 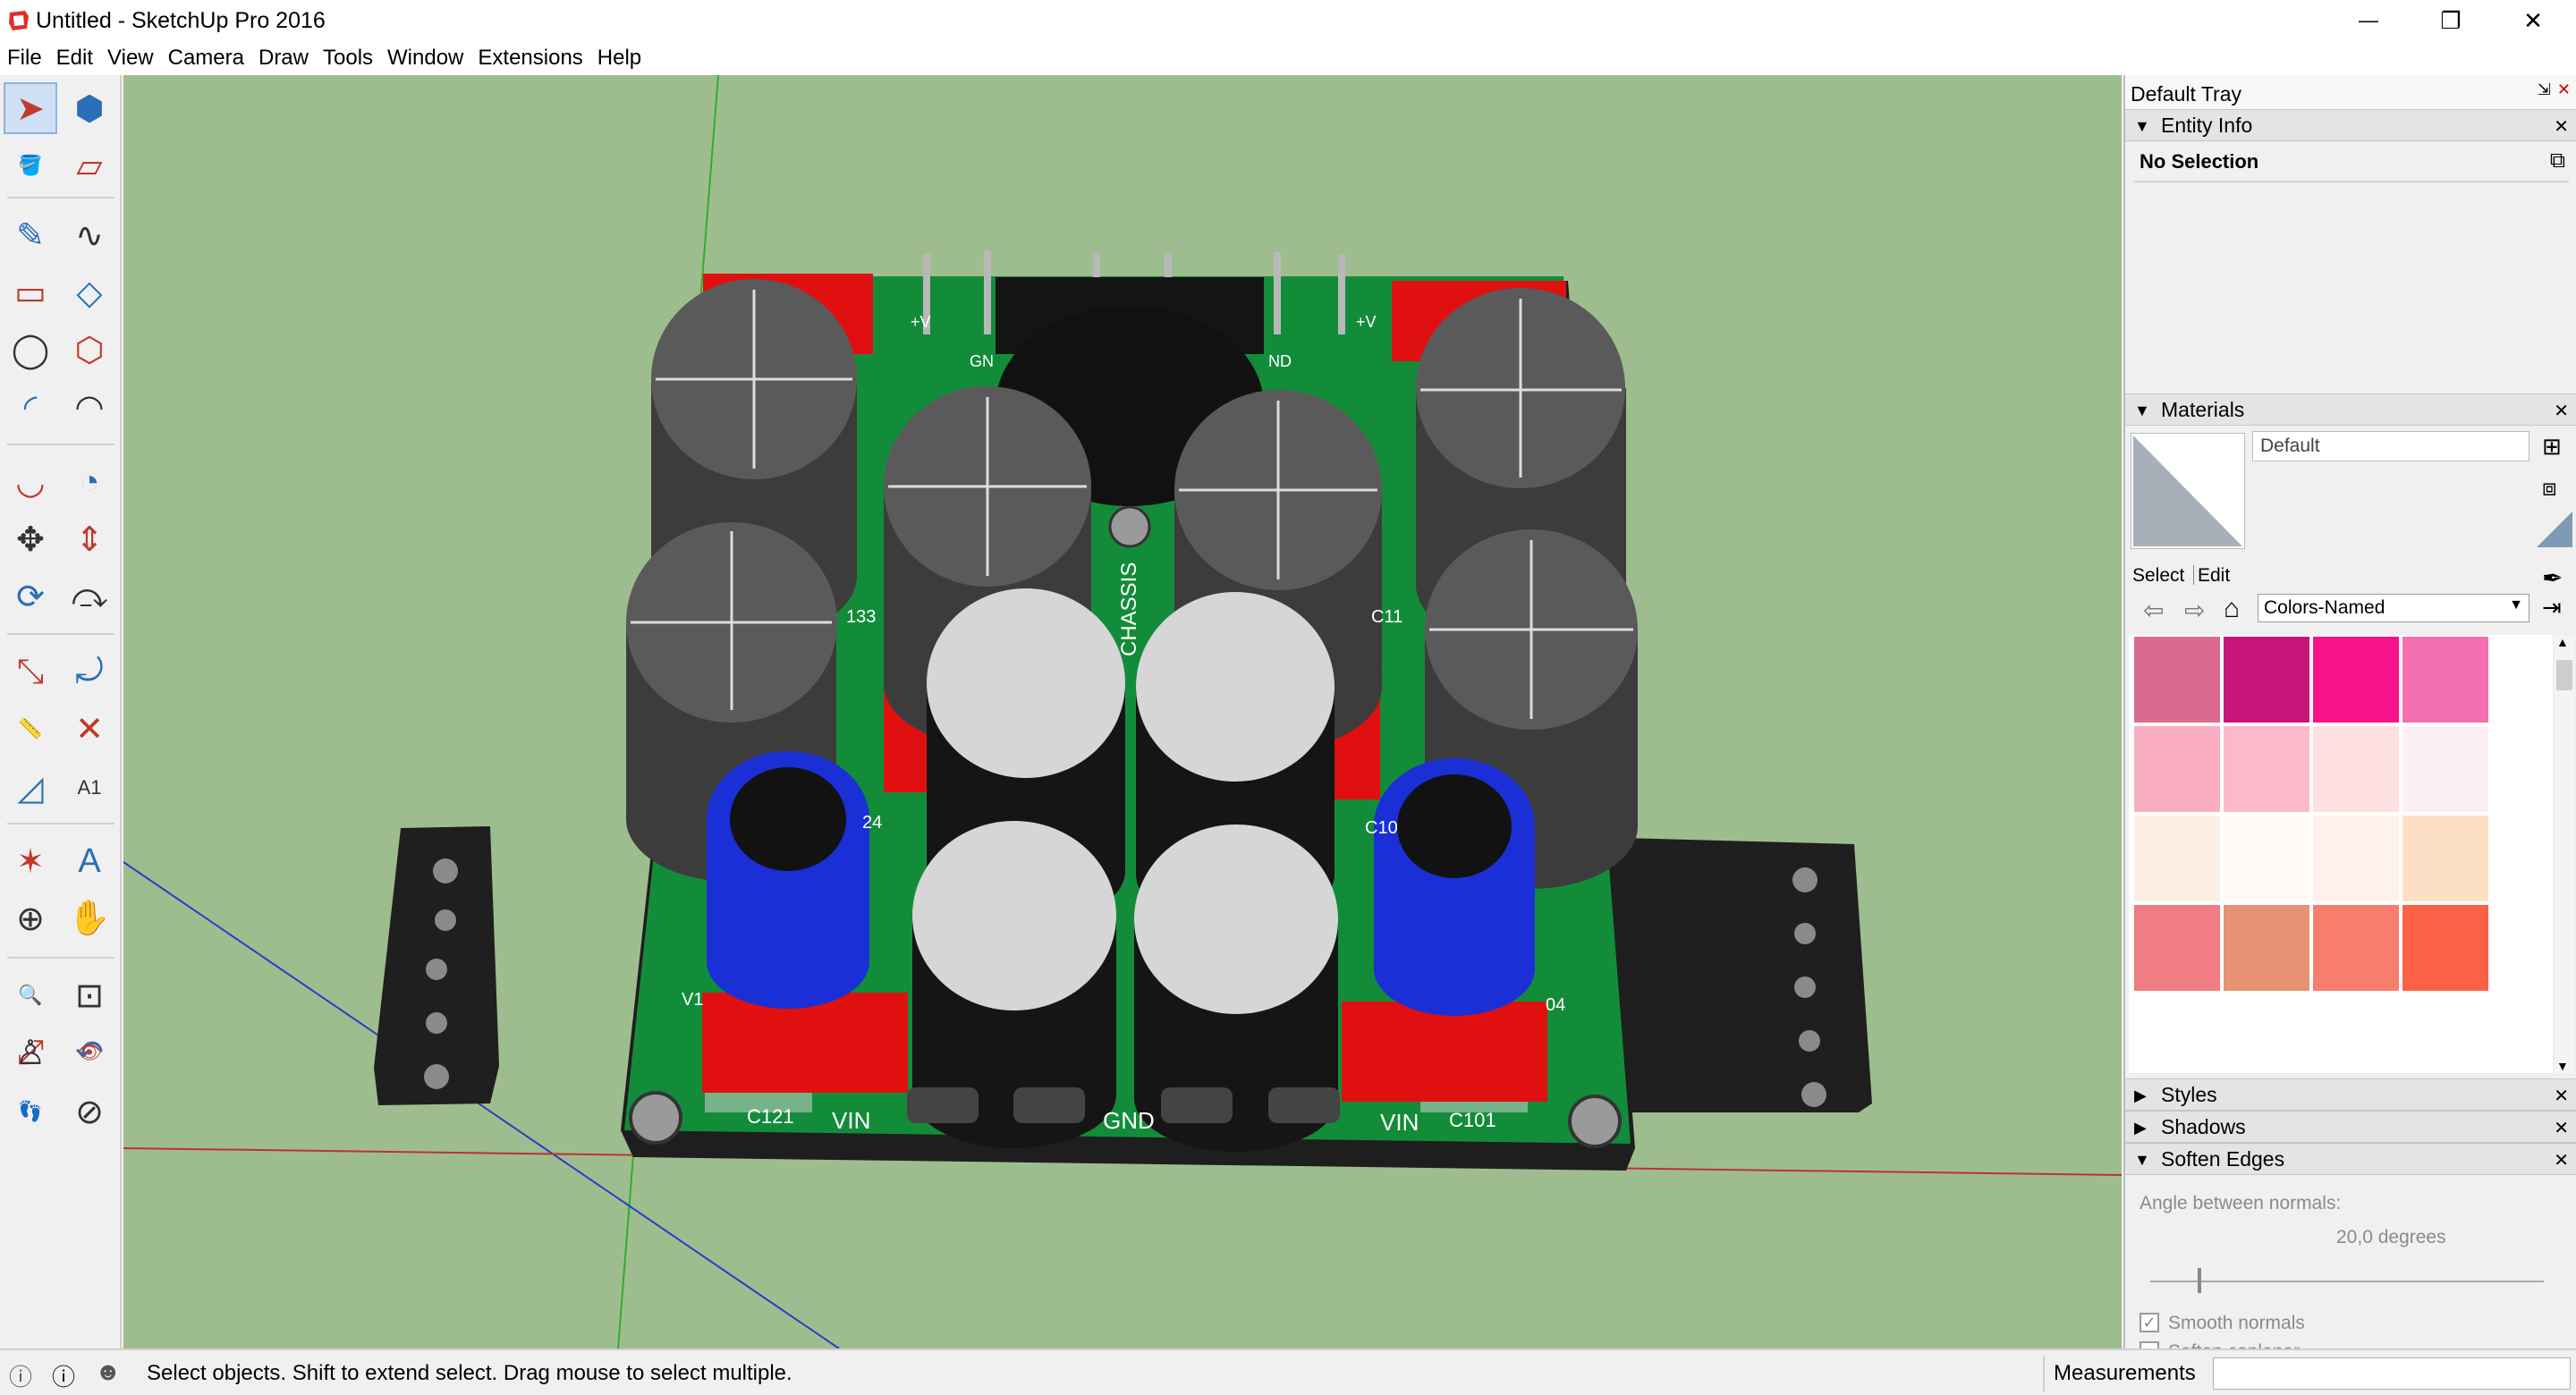 What do you see at coordinates (30, 672) in the screenshot?
I see `scale-button: ⤡` at bounding box center [30, 672].